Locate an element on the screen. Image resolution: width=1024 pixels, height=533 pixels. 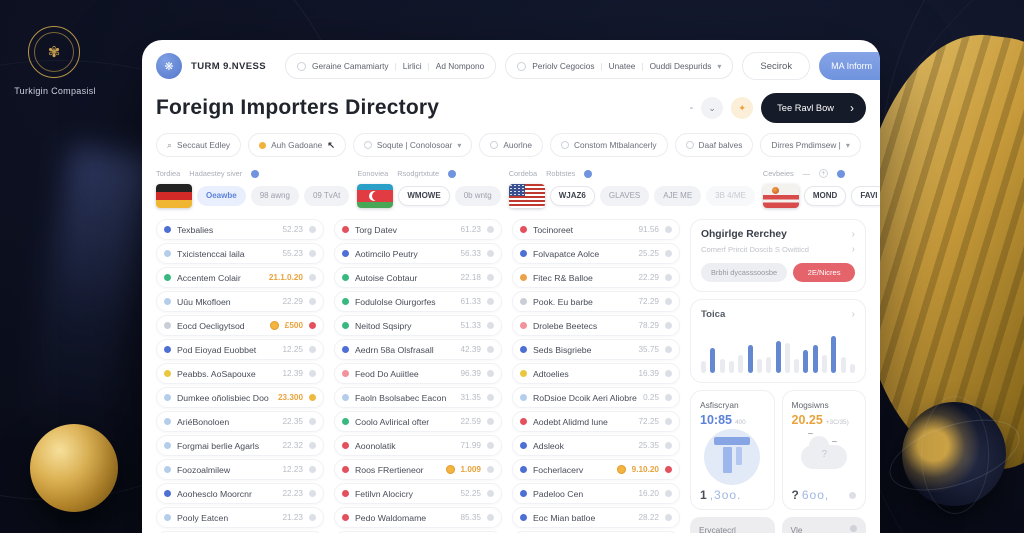
nav-item: Geraine Camamiarty is located at coordinates (350, 66).